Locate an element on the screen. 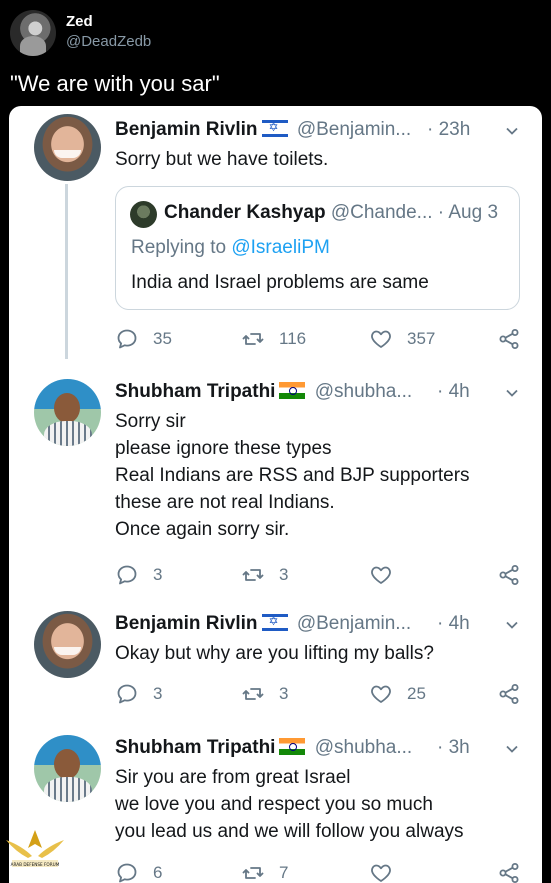 The width and height of the screenshot is (551, 883). like-count: 357 is located at coordinates (421, 338).